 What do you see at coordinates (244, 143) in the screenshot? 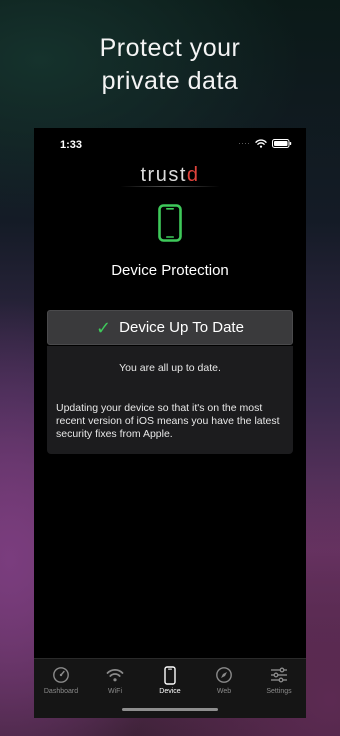
I see `signal-dots-icon: ····` at bounding box center [244, 143].